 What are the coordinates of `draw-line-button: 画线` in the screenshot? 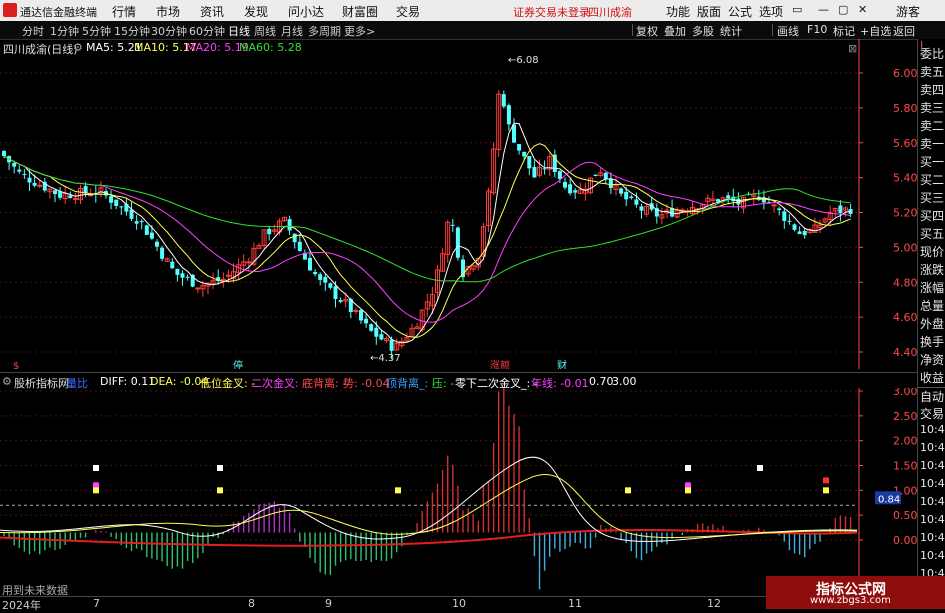 It's located at (788, 31).